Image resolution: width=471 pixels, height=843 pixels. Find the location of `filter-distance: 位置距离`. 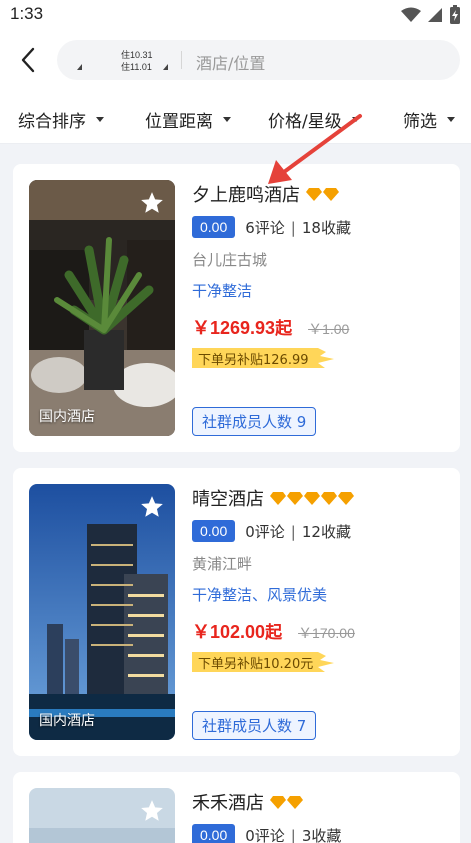

filter-distance: 位置距离 is located at coordinates (188, 119).